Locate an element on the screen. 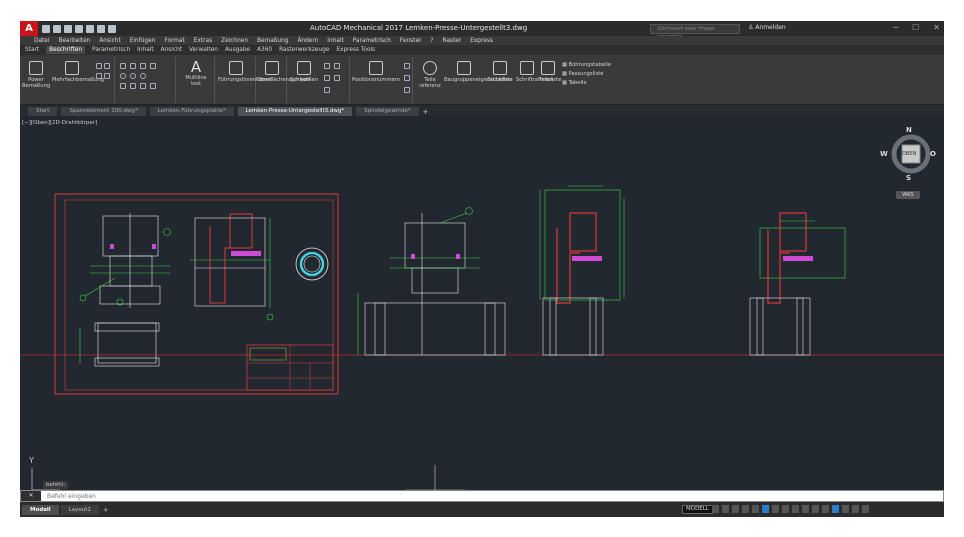 This screenshot has height=537, width=964. position-numbers-button: Positionsnummern is located at coordinates (376, 72).